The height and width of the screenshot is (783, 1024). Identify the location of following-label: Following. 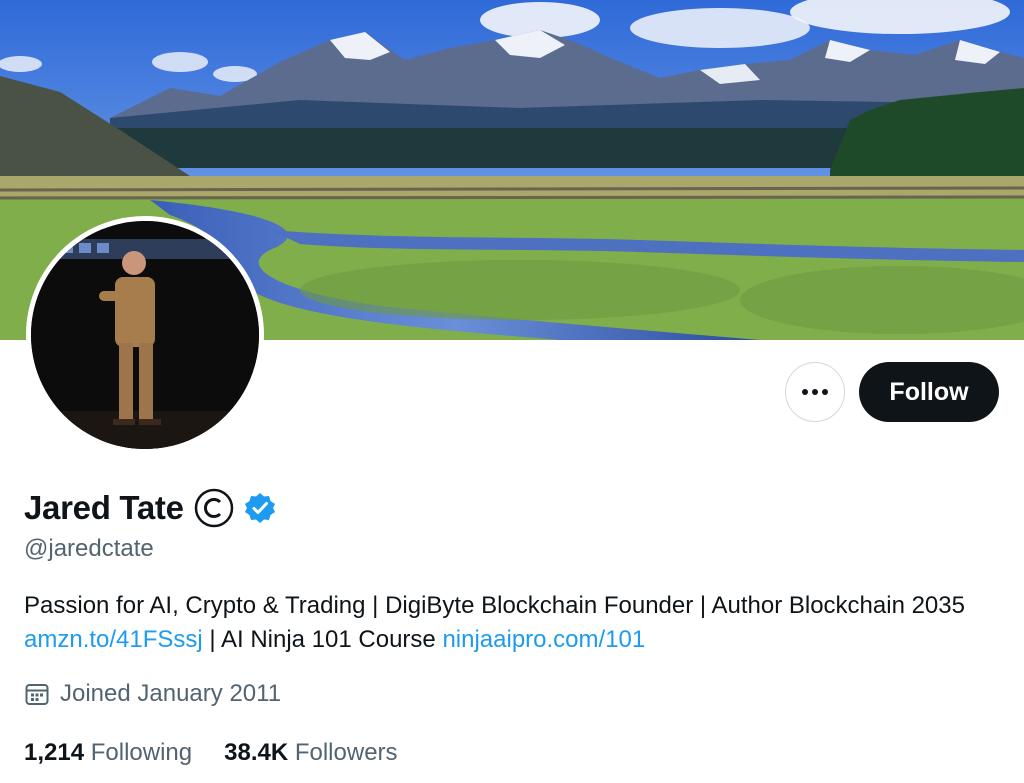
(141, 752).